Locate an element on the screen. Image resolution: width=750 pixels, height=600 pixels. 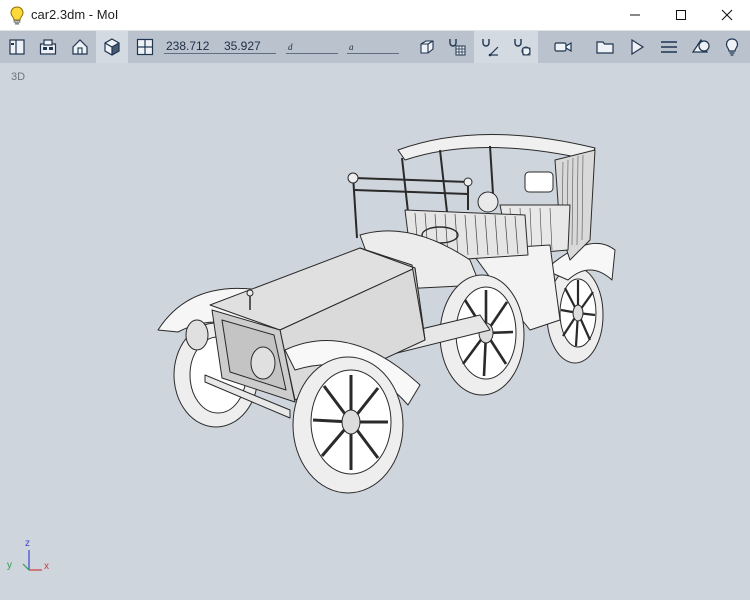
grid-snap-icon is located at coordinates (457, 47).